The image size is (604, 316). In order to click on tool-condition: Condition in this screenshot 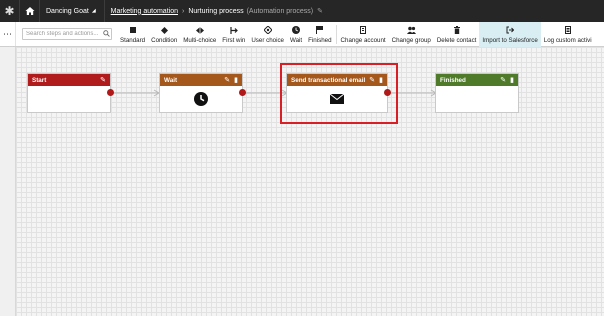, I will do `click(164, 34)`.